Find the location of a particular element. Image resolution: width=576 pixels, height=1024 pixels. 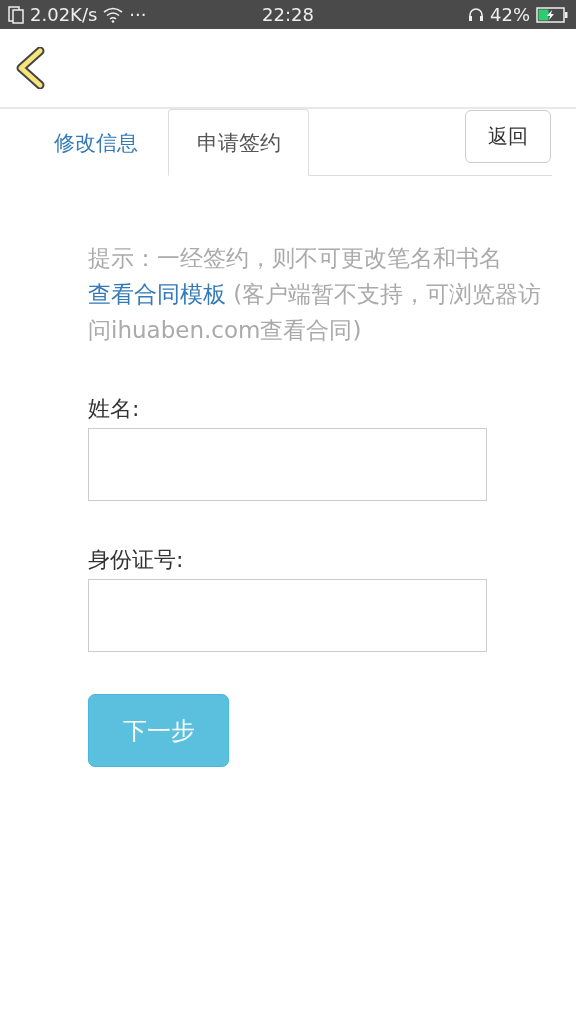

battery-charging-icon is located at coordinates (552, 14).